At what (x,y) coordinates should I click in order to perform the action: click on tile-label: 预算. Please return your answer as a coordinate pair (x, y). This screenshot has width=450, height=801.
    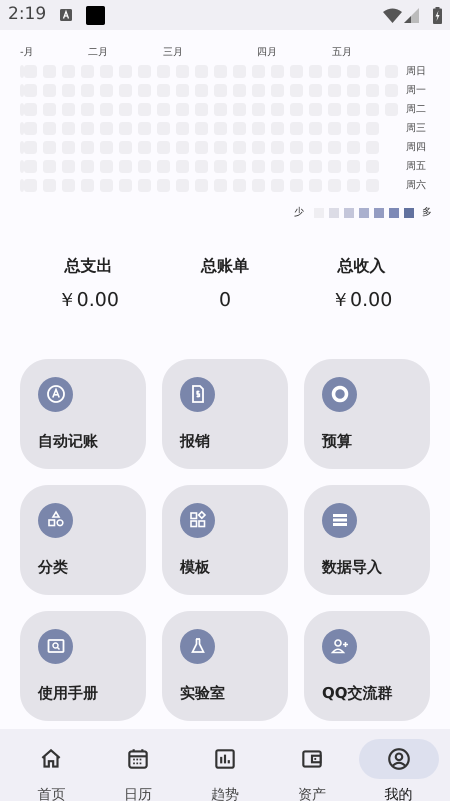
    Looking at the image, I should click on (337, 441).